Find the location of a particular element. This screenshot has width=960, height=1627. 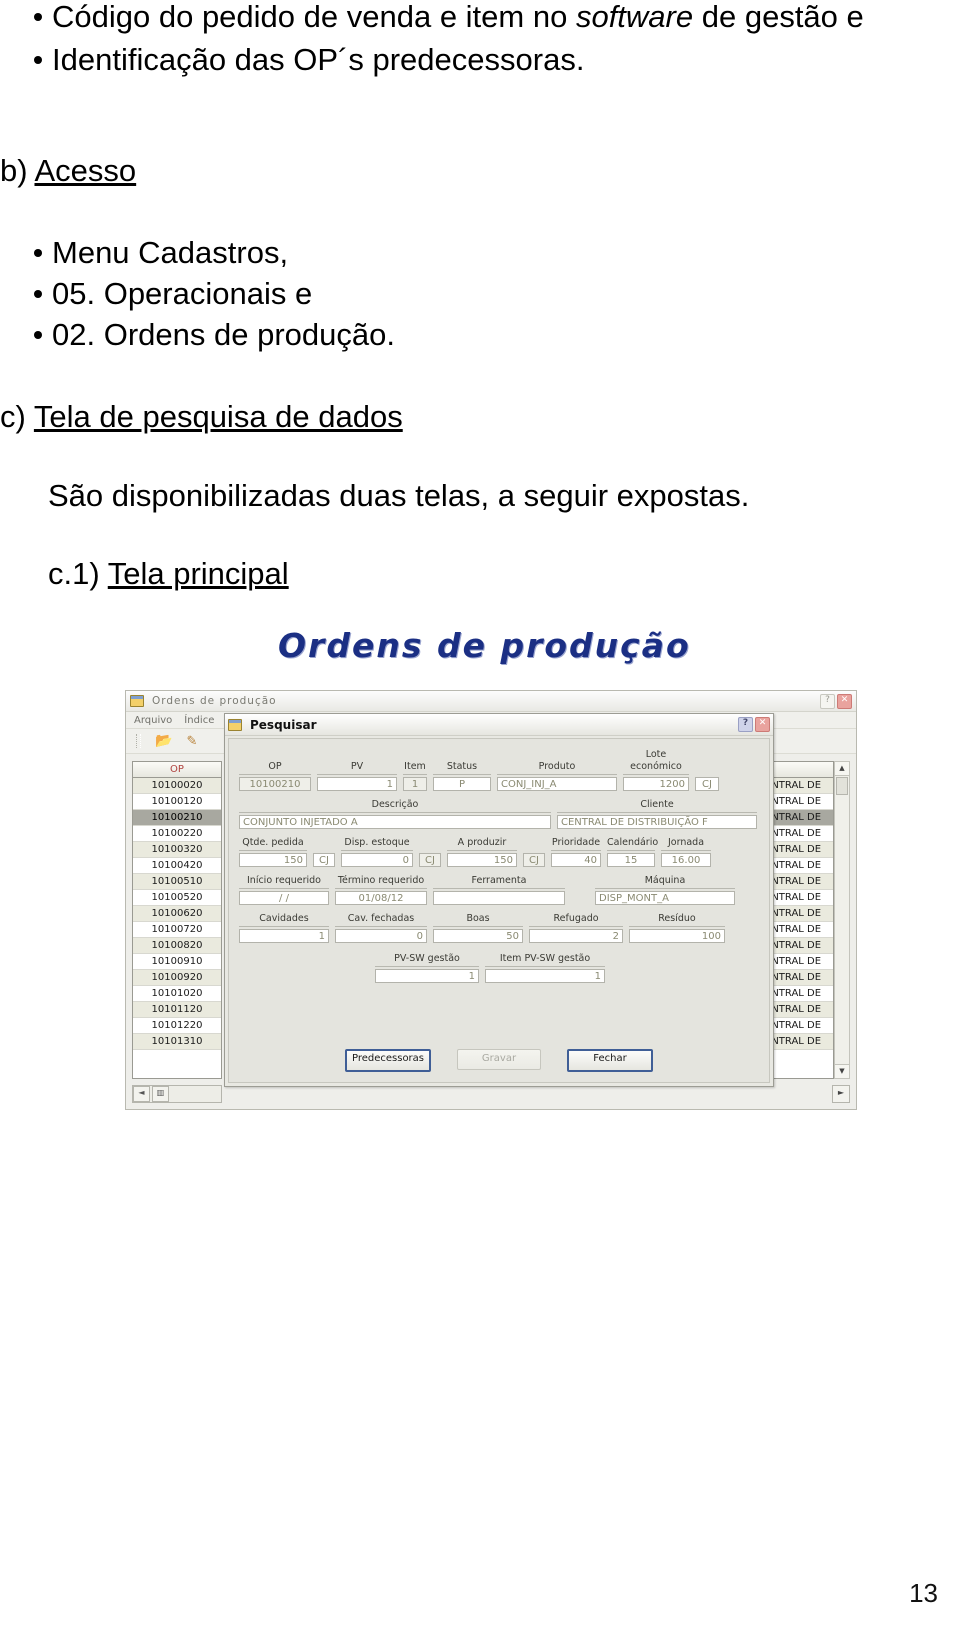

bullet-text-pre: Código do pedido de venda e item no is located at coordinates (314, 17).